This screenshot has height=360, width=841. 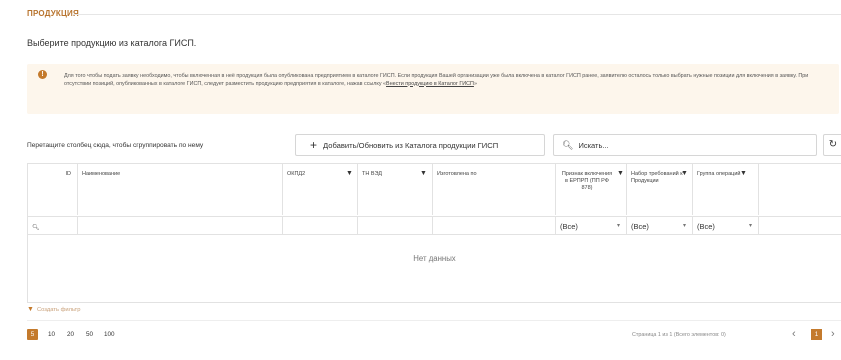 I want to click on create-filter-link: ▼ Создать фильтр, so click(x=53, y=309).